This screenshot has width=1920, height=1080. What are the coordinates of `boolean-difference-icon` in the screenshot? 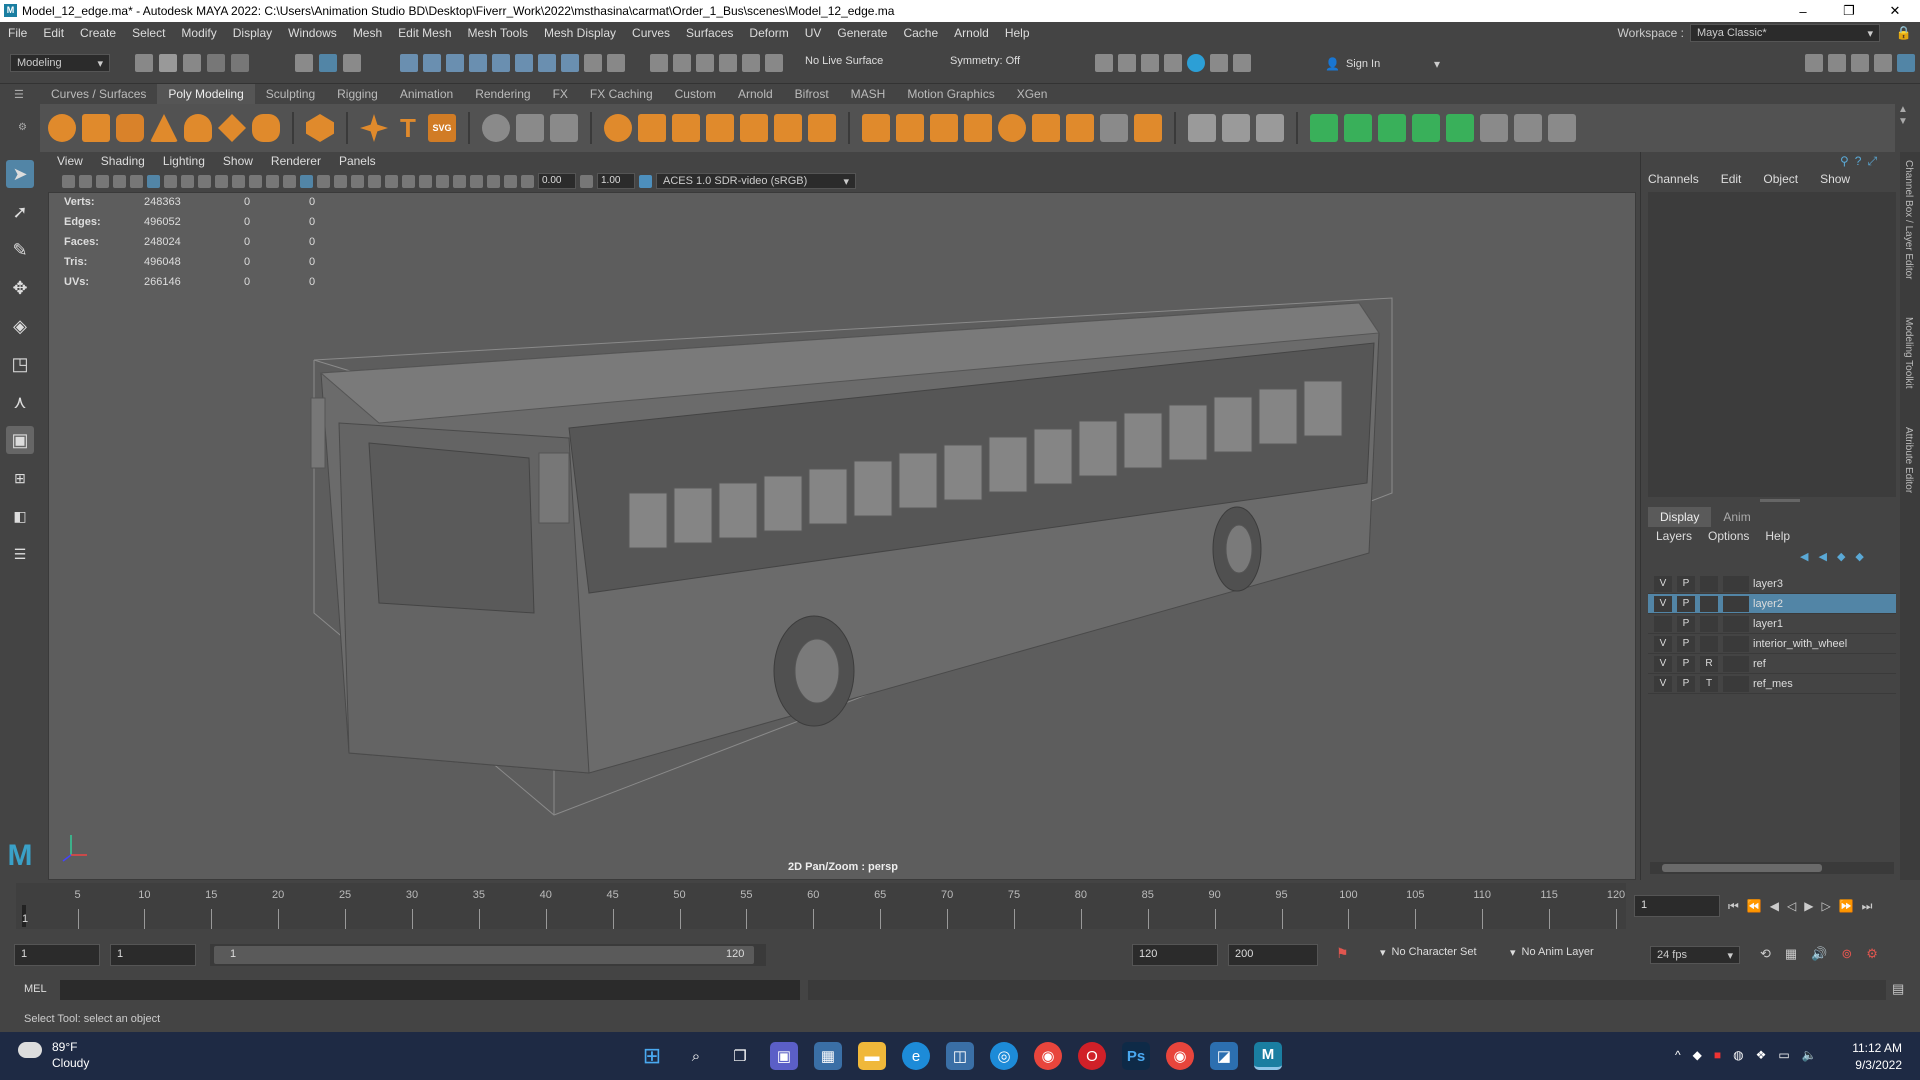 It's located at (788, 128).